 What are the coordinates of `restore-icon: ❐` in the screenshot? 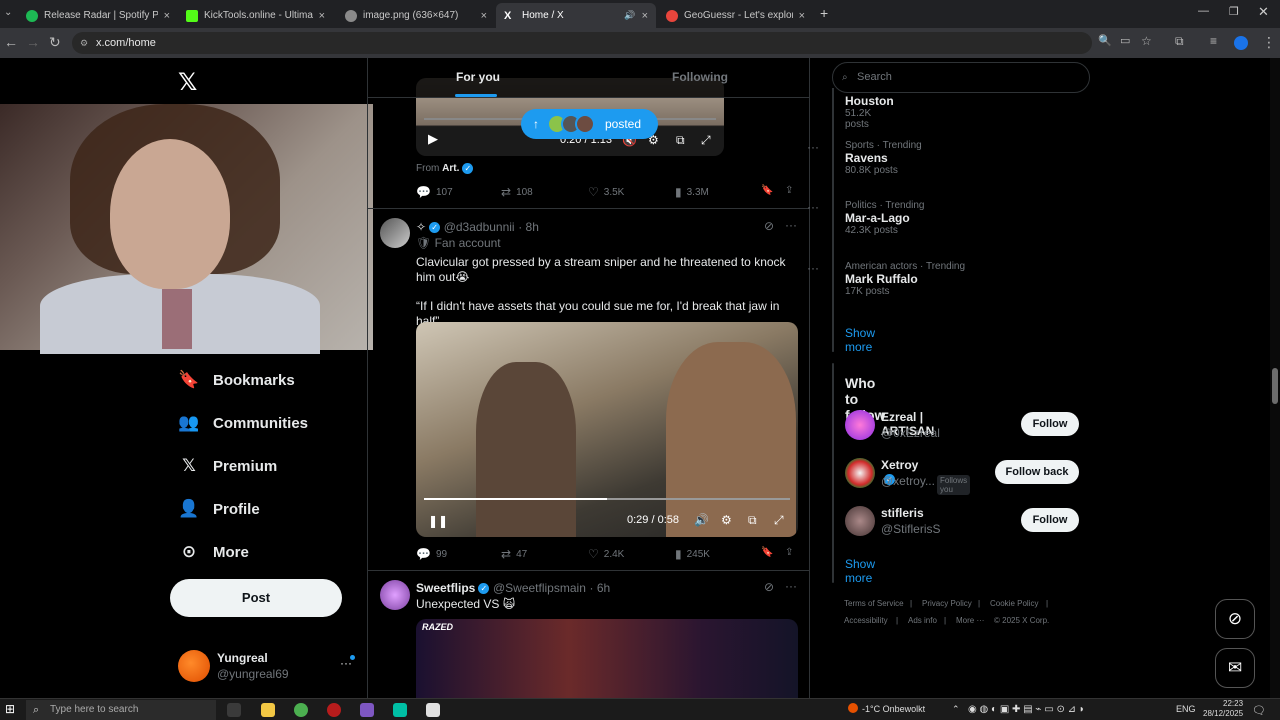 It's located at (1234, 11).